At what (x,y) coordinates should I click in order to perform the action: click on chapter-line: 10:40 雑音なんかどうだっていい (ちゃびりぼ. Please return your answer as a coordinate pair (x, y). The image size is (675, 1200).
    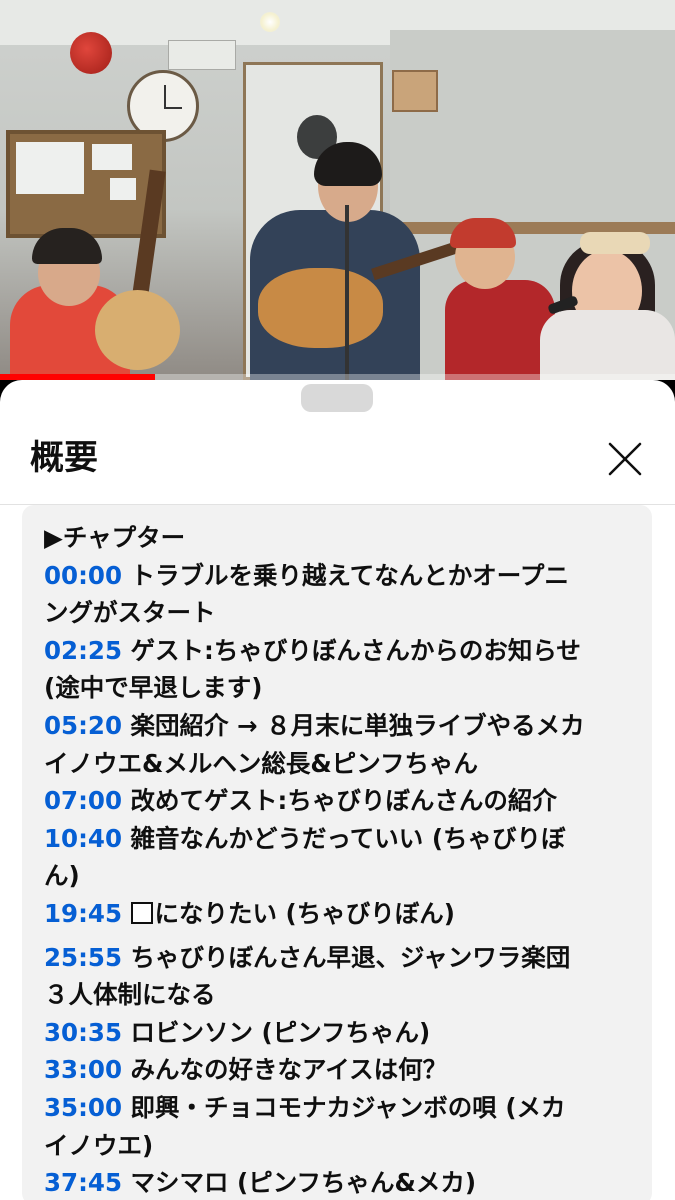
    Looking at the image, I should click on (344, 839).